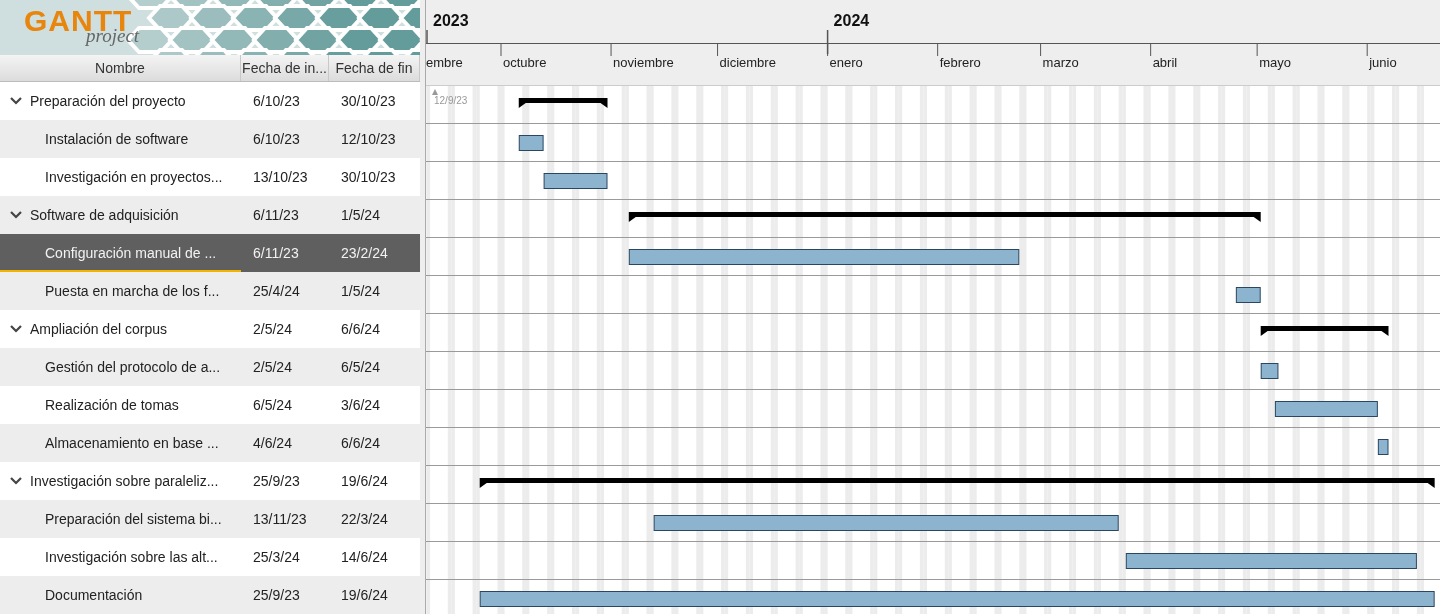 The height and width of the screenshot is (614, 1441). What do you see at coordinates (451, 100) in the screenshot?
I see `start-date-marker: 12/9/23` at bounding box center [451, 100].